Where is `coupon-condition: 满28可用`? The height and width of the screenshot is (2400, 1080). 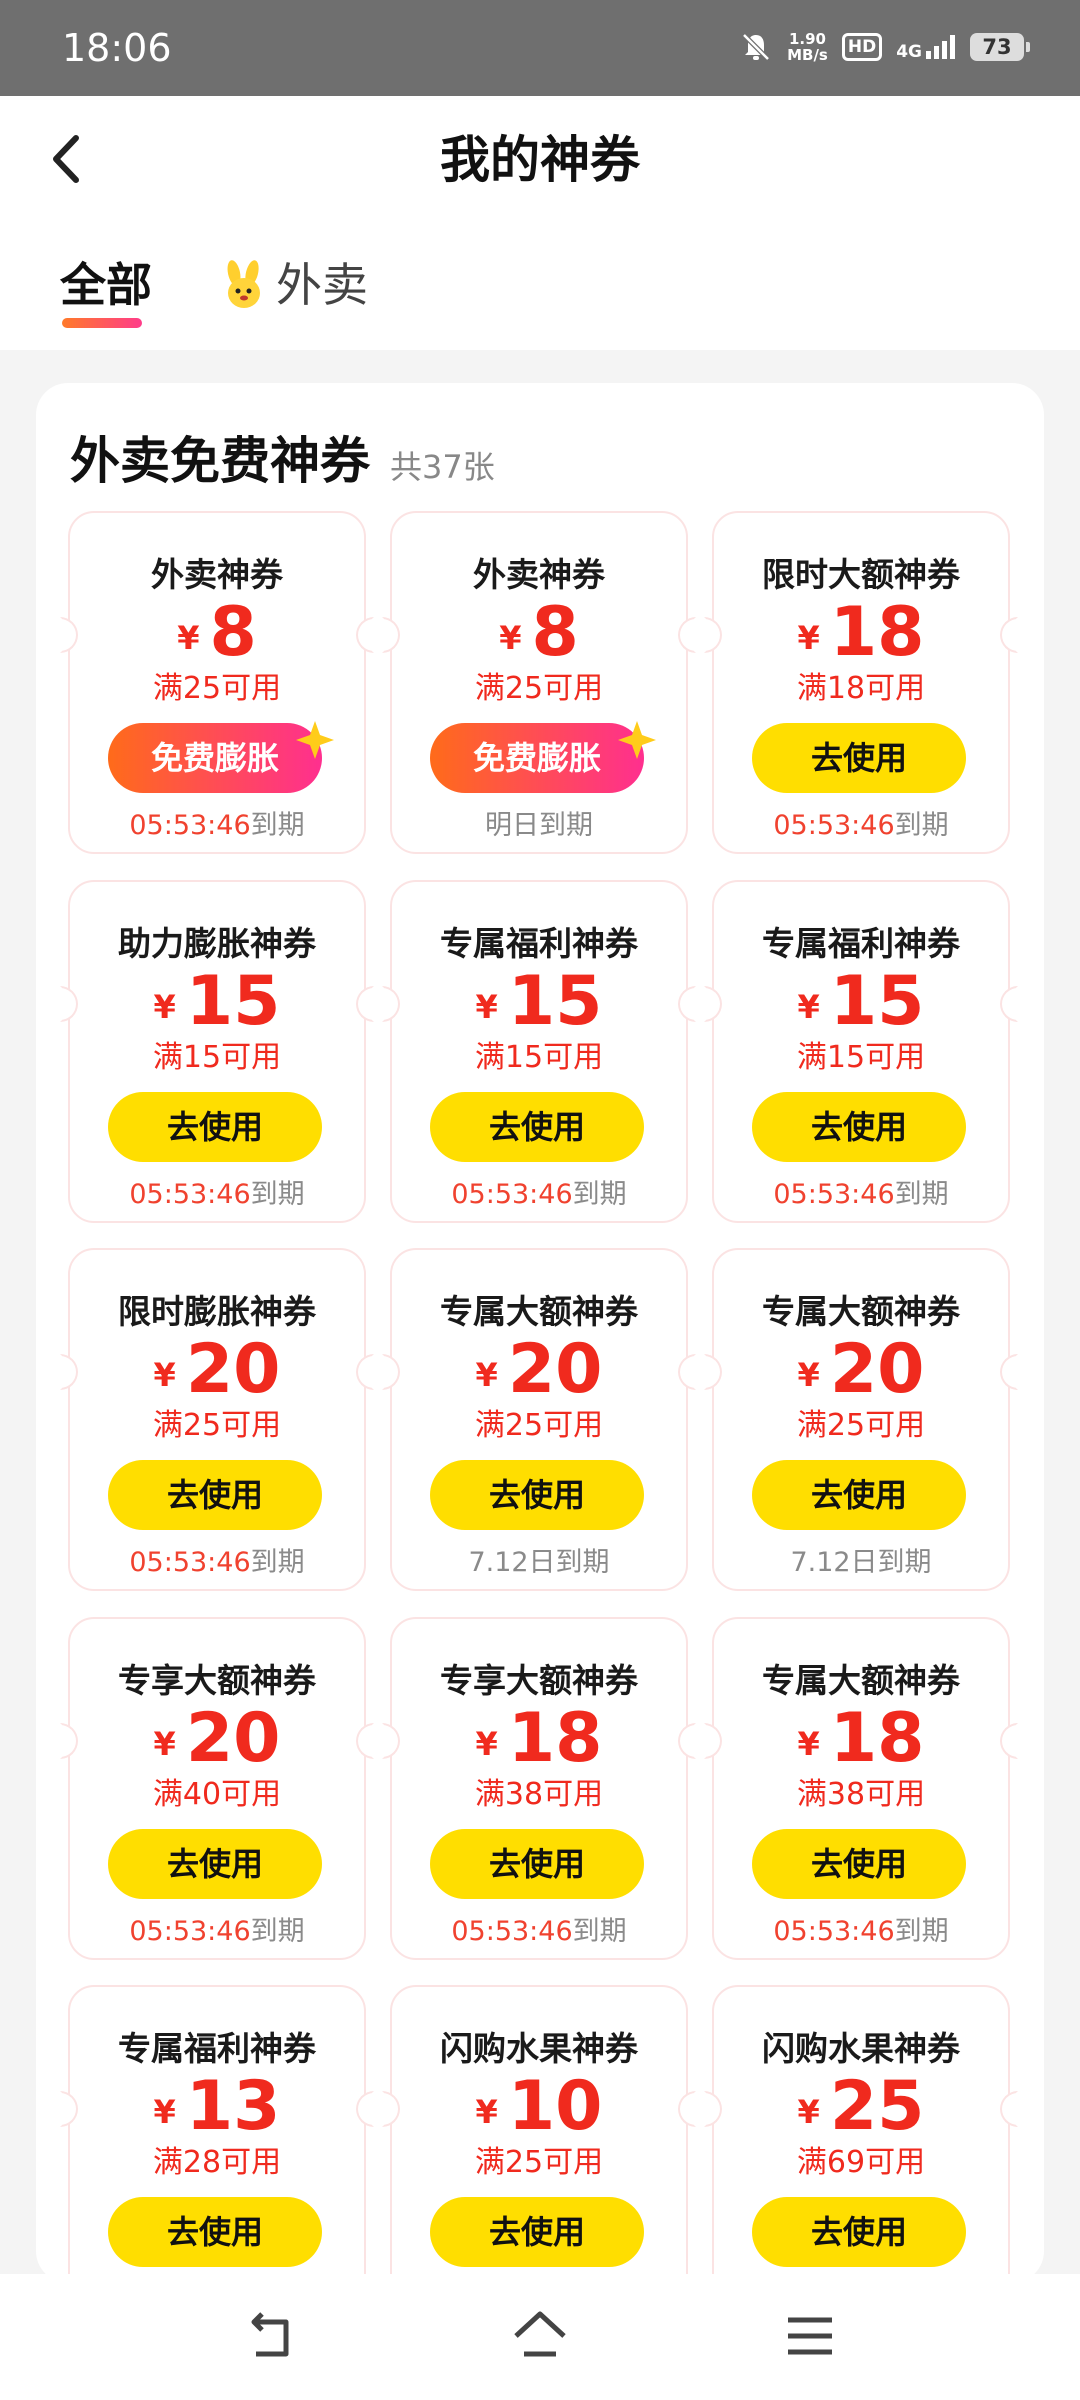
coupon-condition: 满28可用 is located at coordinates (217, 2162).